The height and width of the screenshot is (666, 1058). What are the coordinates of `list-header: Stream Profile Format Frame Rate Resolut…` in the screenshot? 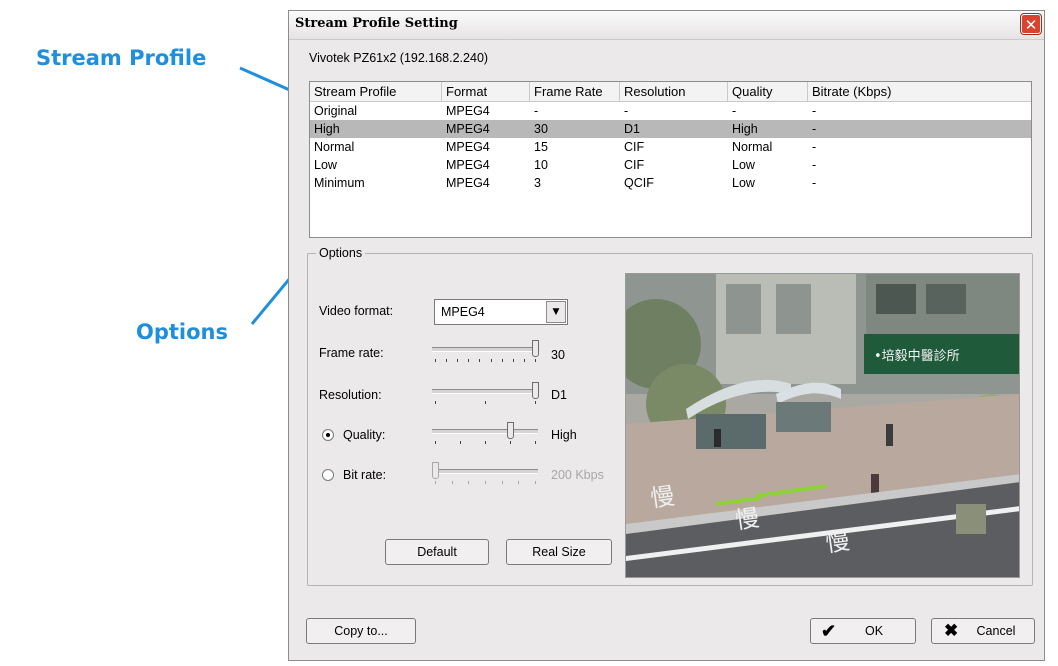 It's located at (670, 92).